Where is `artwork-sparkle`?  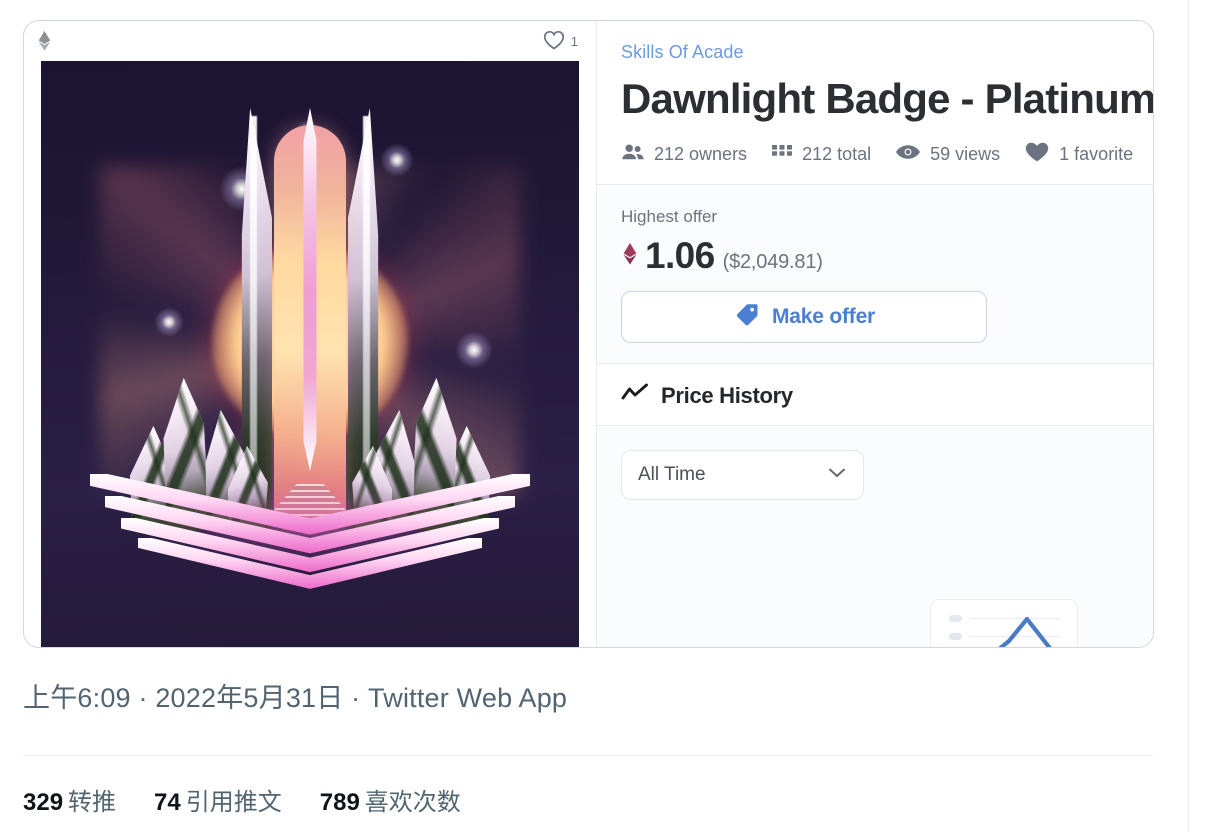 artwork-sparkle is located at coordinates (168, 322).